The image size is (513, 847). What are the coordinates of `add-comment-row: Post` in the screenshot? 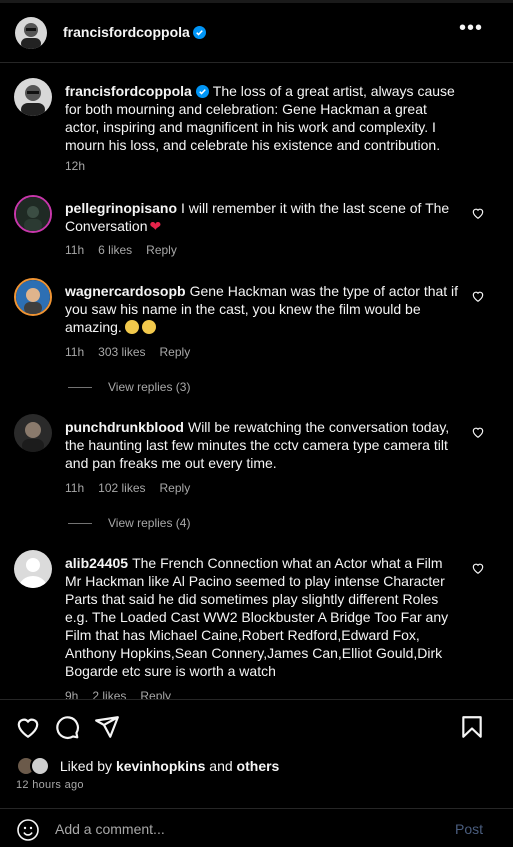 It's located at (256, 827).